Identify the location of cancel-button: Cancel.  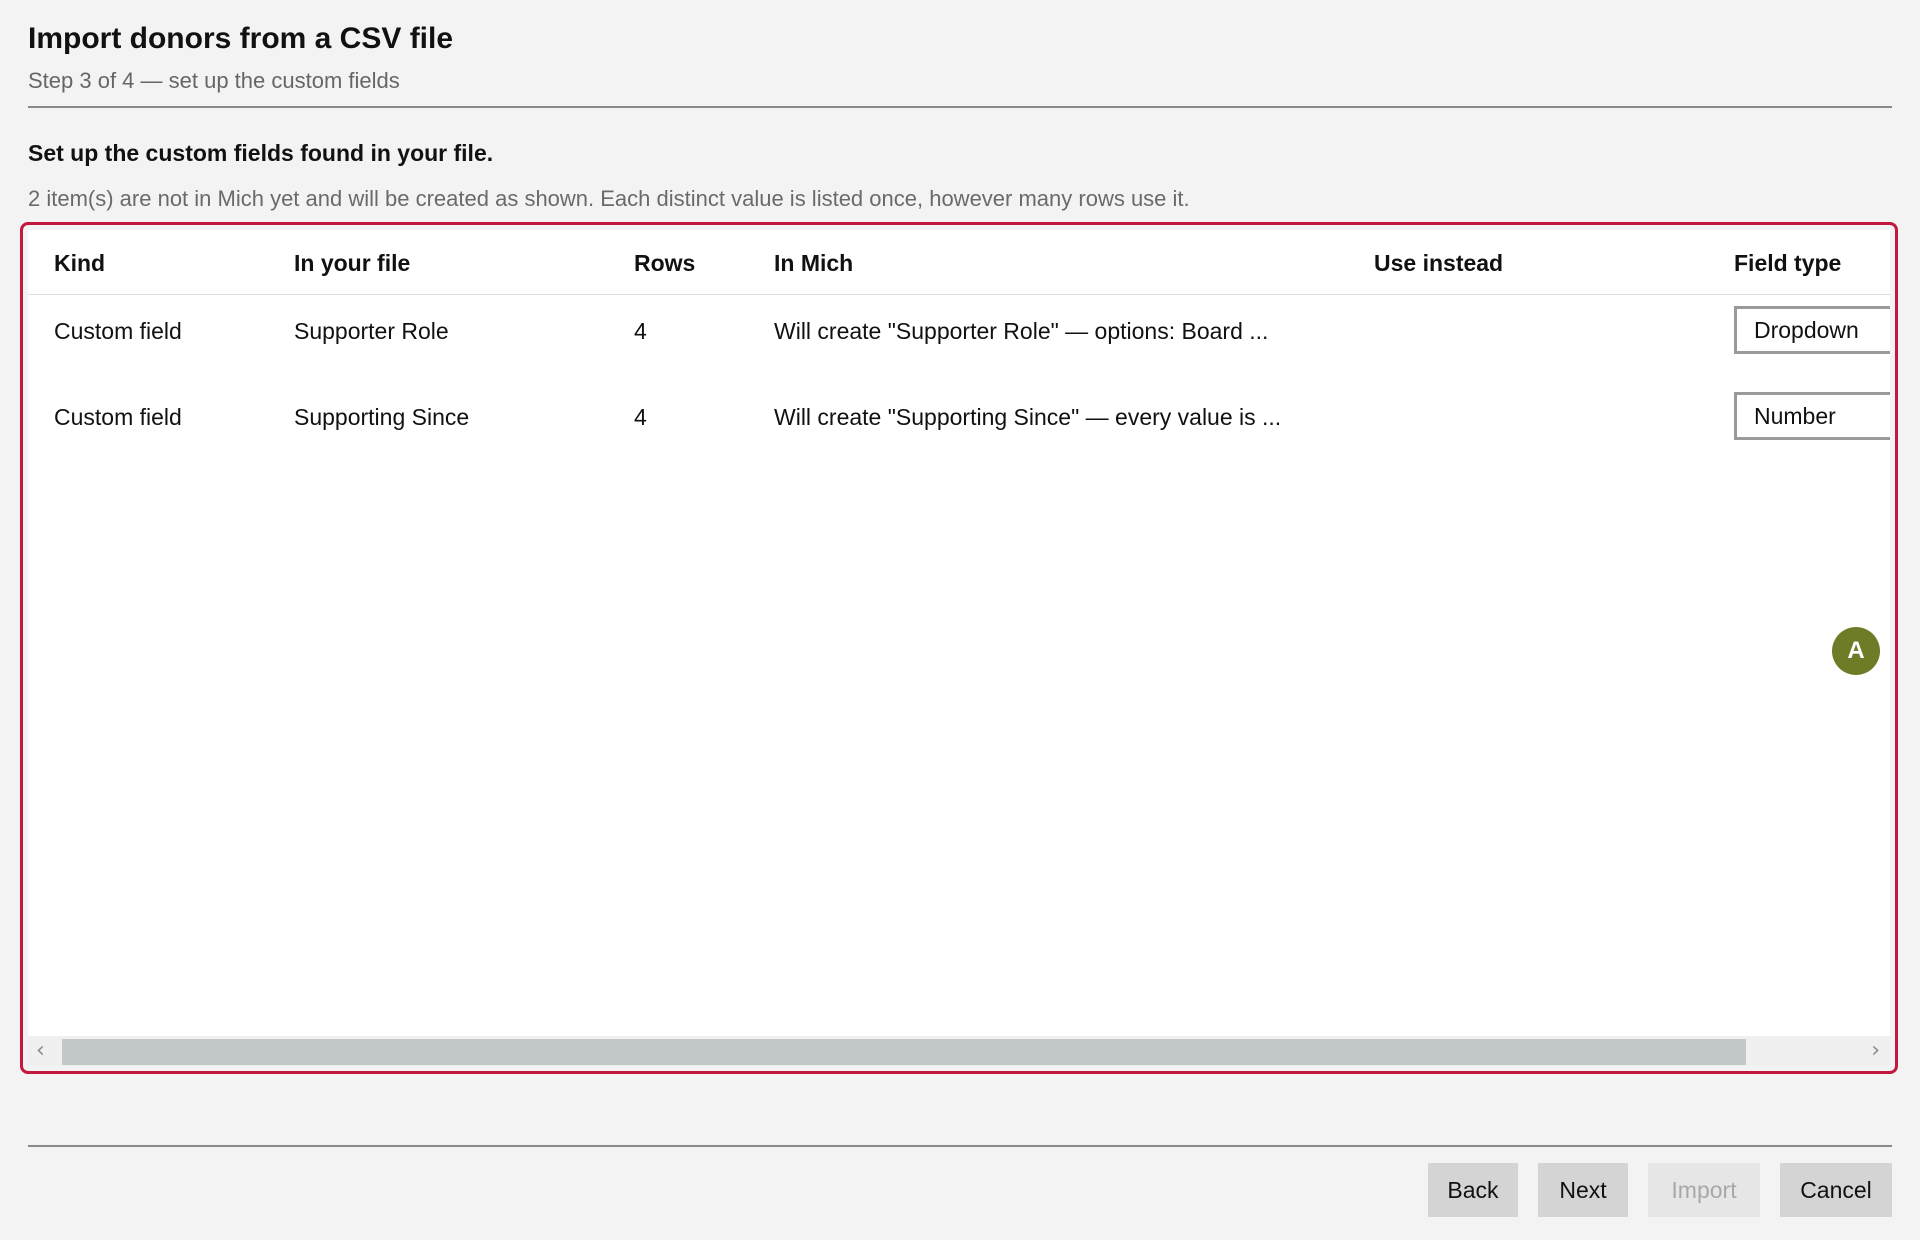
(1836, 1190).